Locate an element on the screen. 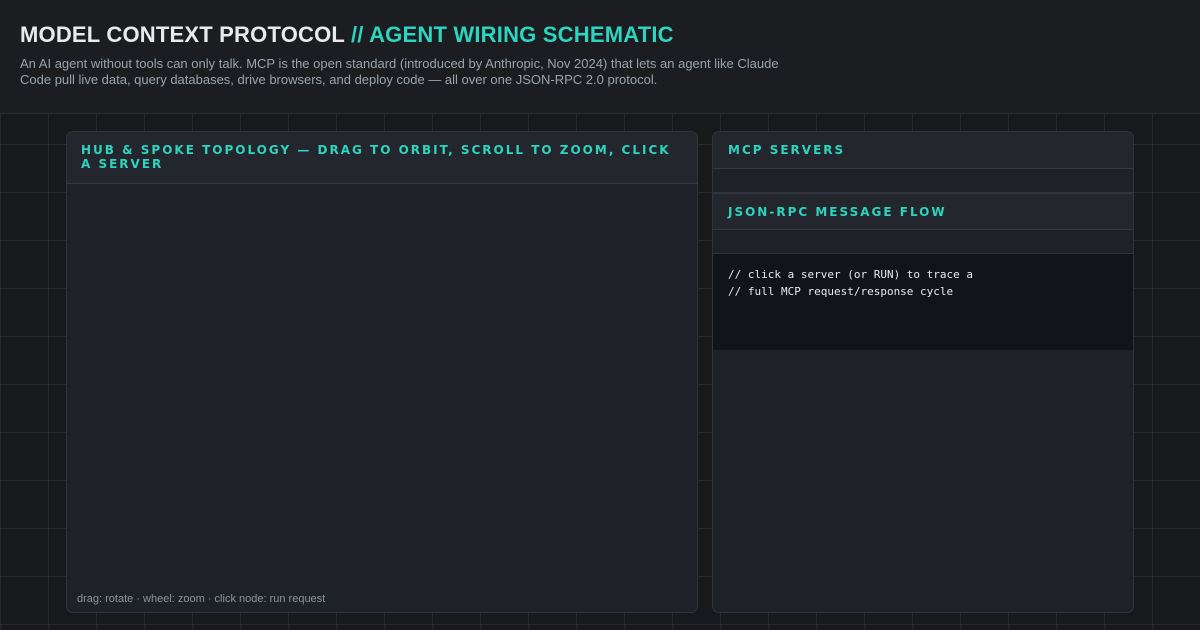 The image size is (1200, 630). console-line: // full MCP request/response cycle is located at coordinates (841, 291).